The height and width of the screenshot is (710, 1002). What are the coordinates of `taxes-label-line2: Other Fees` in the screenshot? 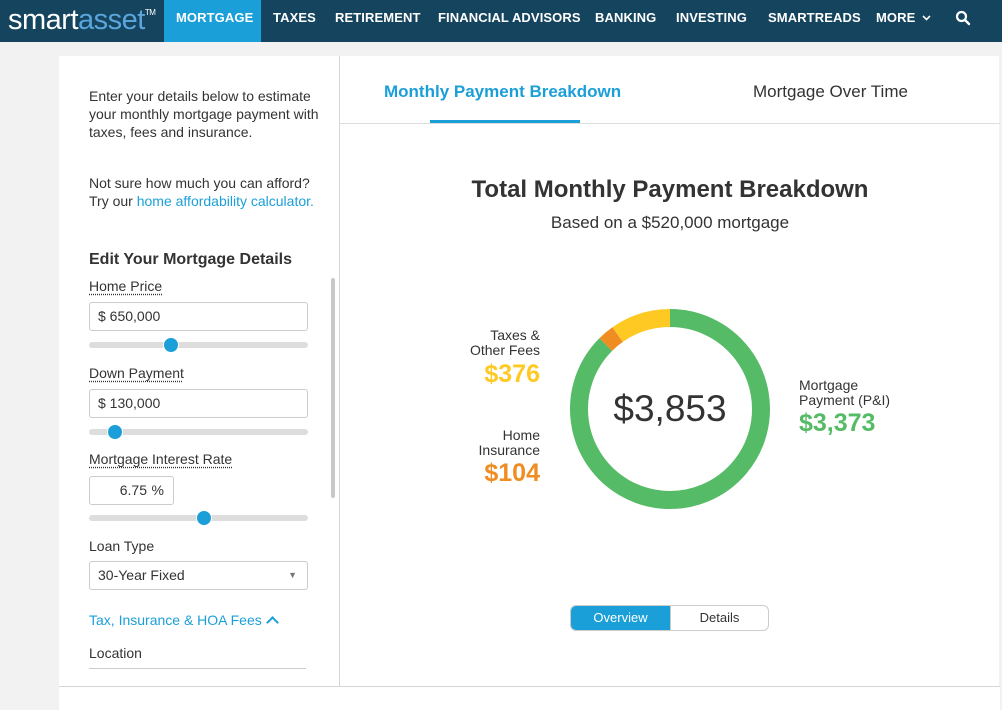 It's located at (504, 350).